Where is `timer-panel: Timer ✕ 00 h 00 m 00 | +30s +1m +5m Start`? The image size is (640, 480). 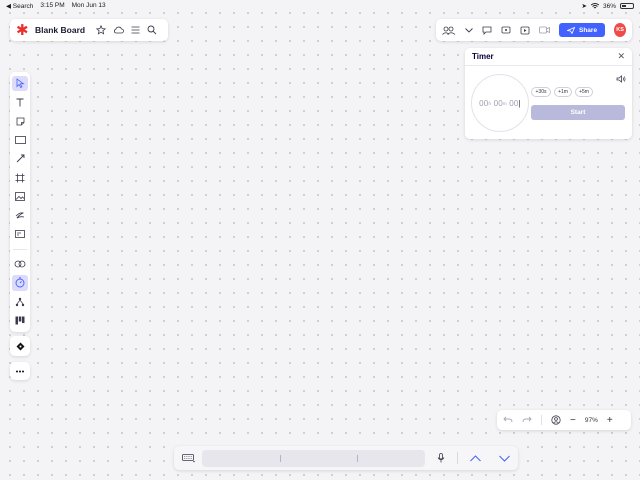
timer-panel: Timer ✕ 00 h 00 m 00 | +30s +1m +5m Start is located at coordinates (548, 93).